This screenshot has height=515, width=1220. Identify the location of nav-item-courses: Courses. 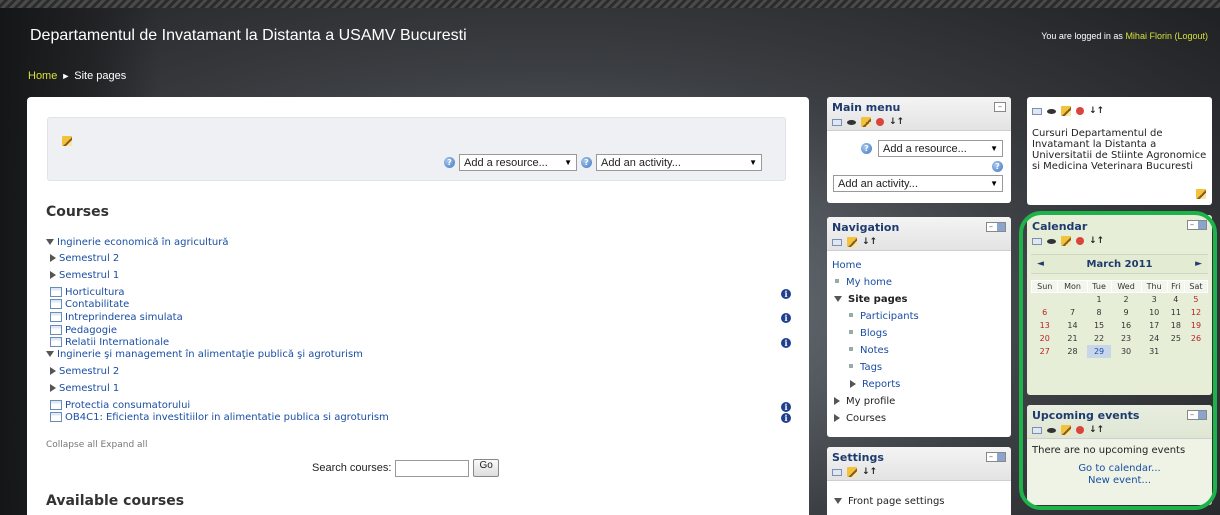
(919, 418).